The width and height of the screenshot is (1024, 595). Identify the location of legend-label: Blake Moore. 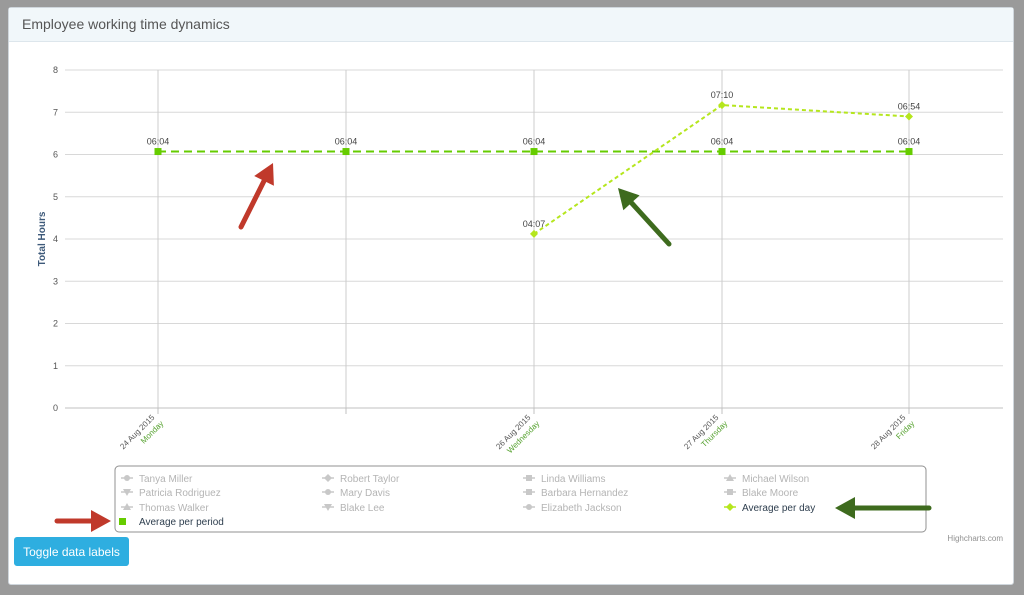
(770, 493).